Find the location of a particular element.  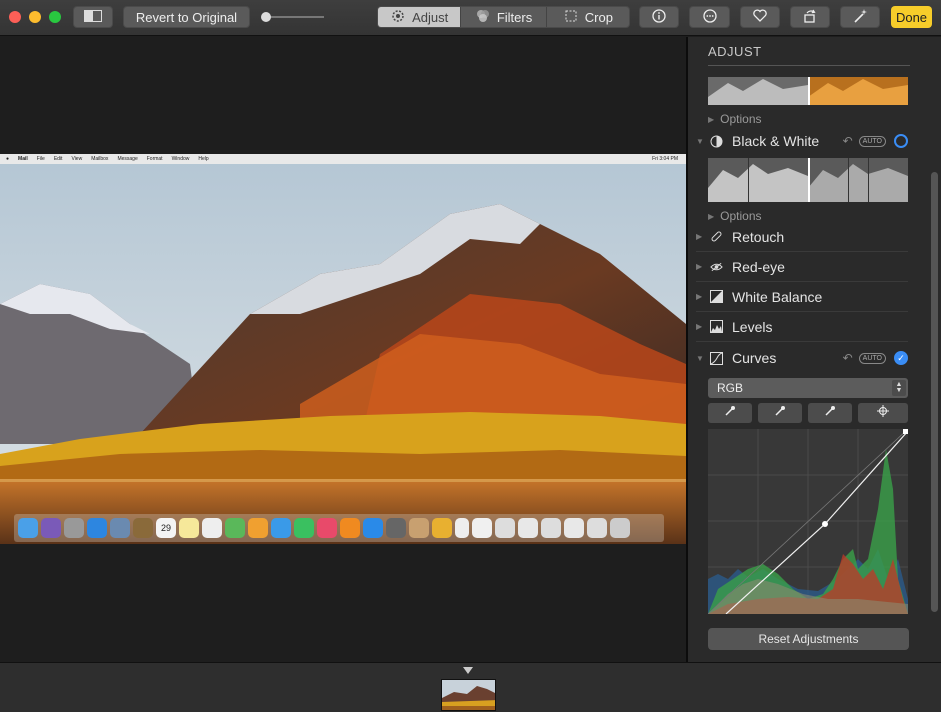

split-view-icon is located at coordinates (93, 17).